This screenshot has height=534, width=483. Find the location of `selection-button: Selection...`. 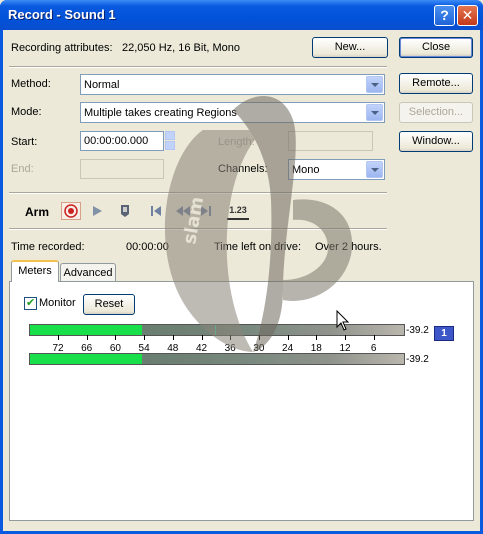

selection-button: Selection... is located at coordinates (436, 112).